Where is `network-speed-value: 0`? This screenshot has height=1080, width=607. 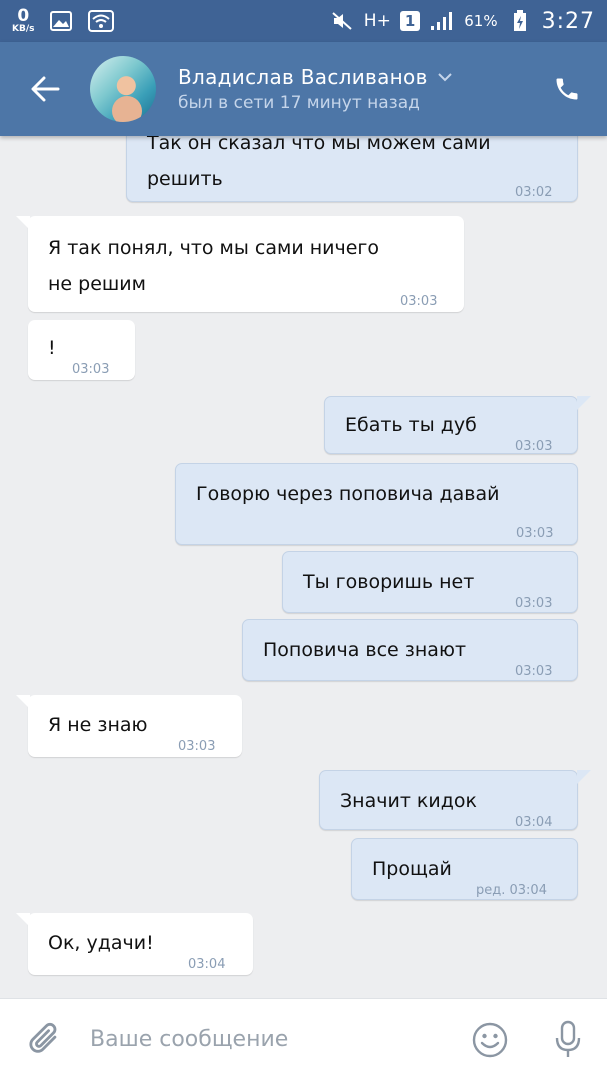 network-speed-value: 0 is located at coordinates (23, 16).